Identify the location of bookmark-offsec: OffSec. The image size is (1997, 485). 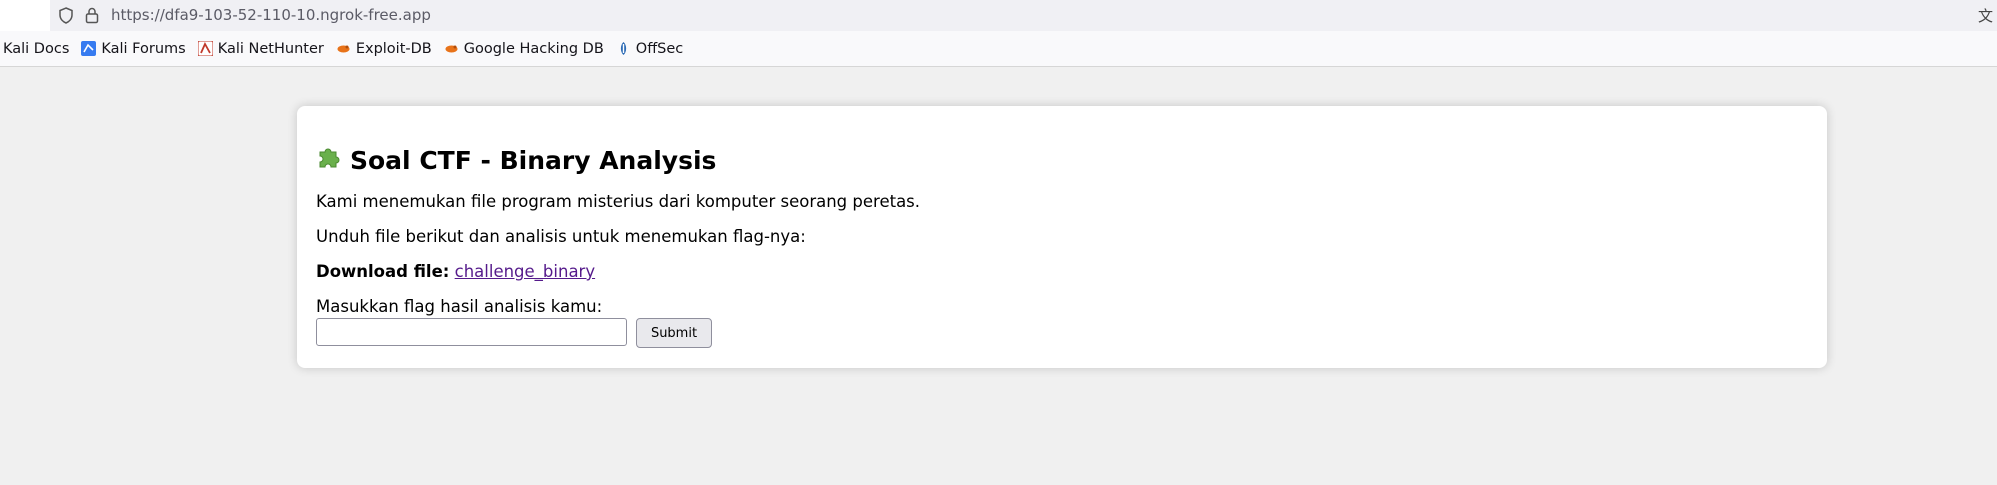
(650, 48).